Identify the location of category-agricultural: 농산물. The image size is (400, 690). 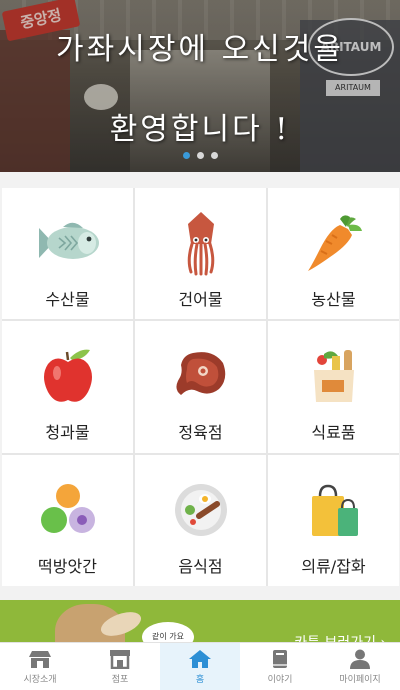
(333, 254).